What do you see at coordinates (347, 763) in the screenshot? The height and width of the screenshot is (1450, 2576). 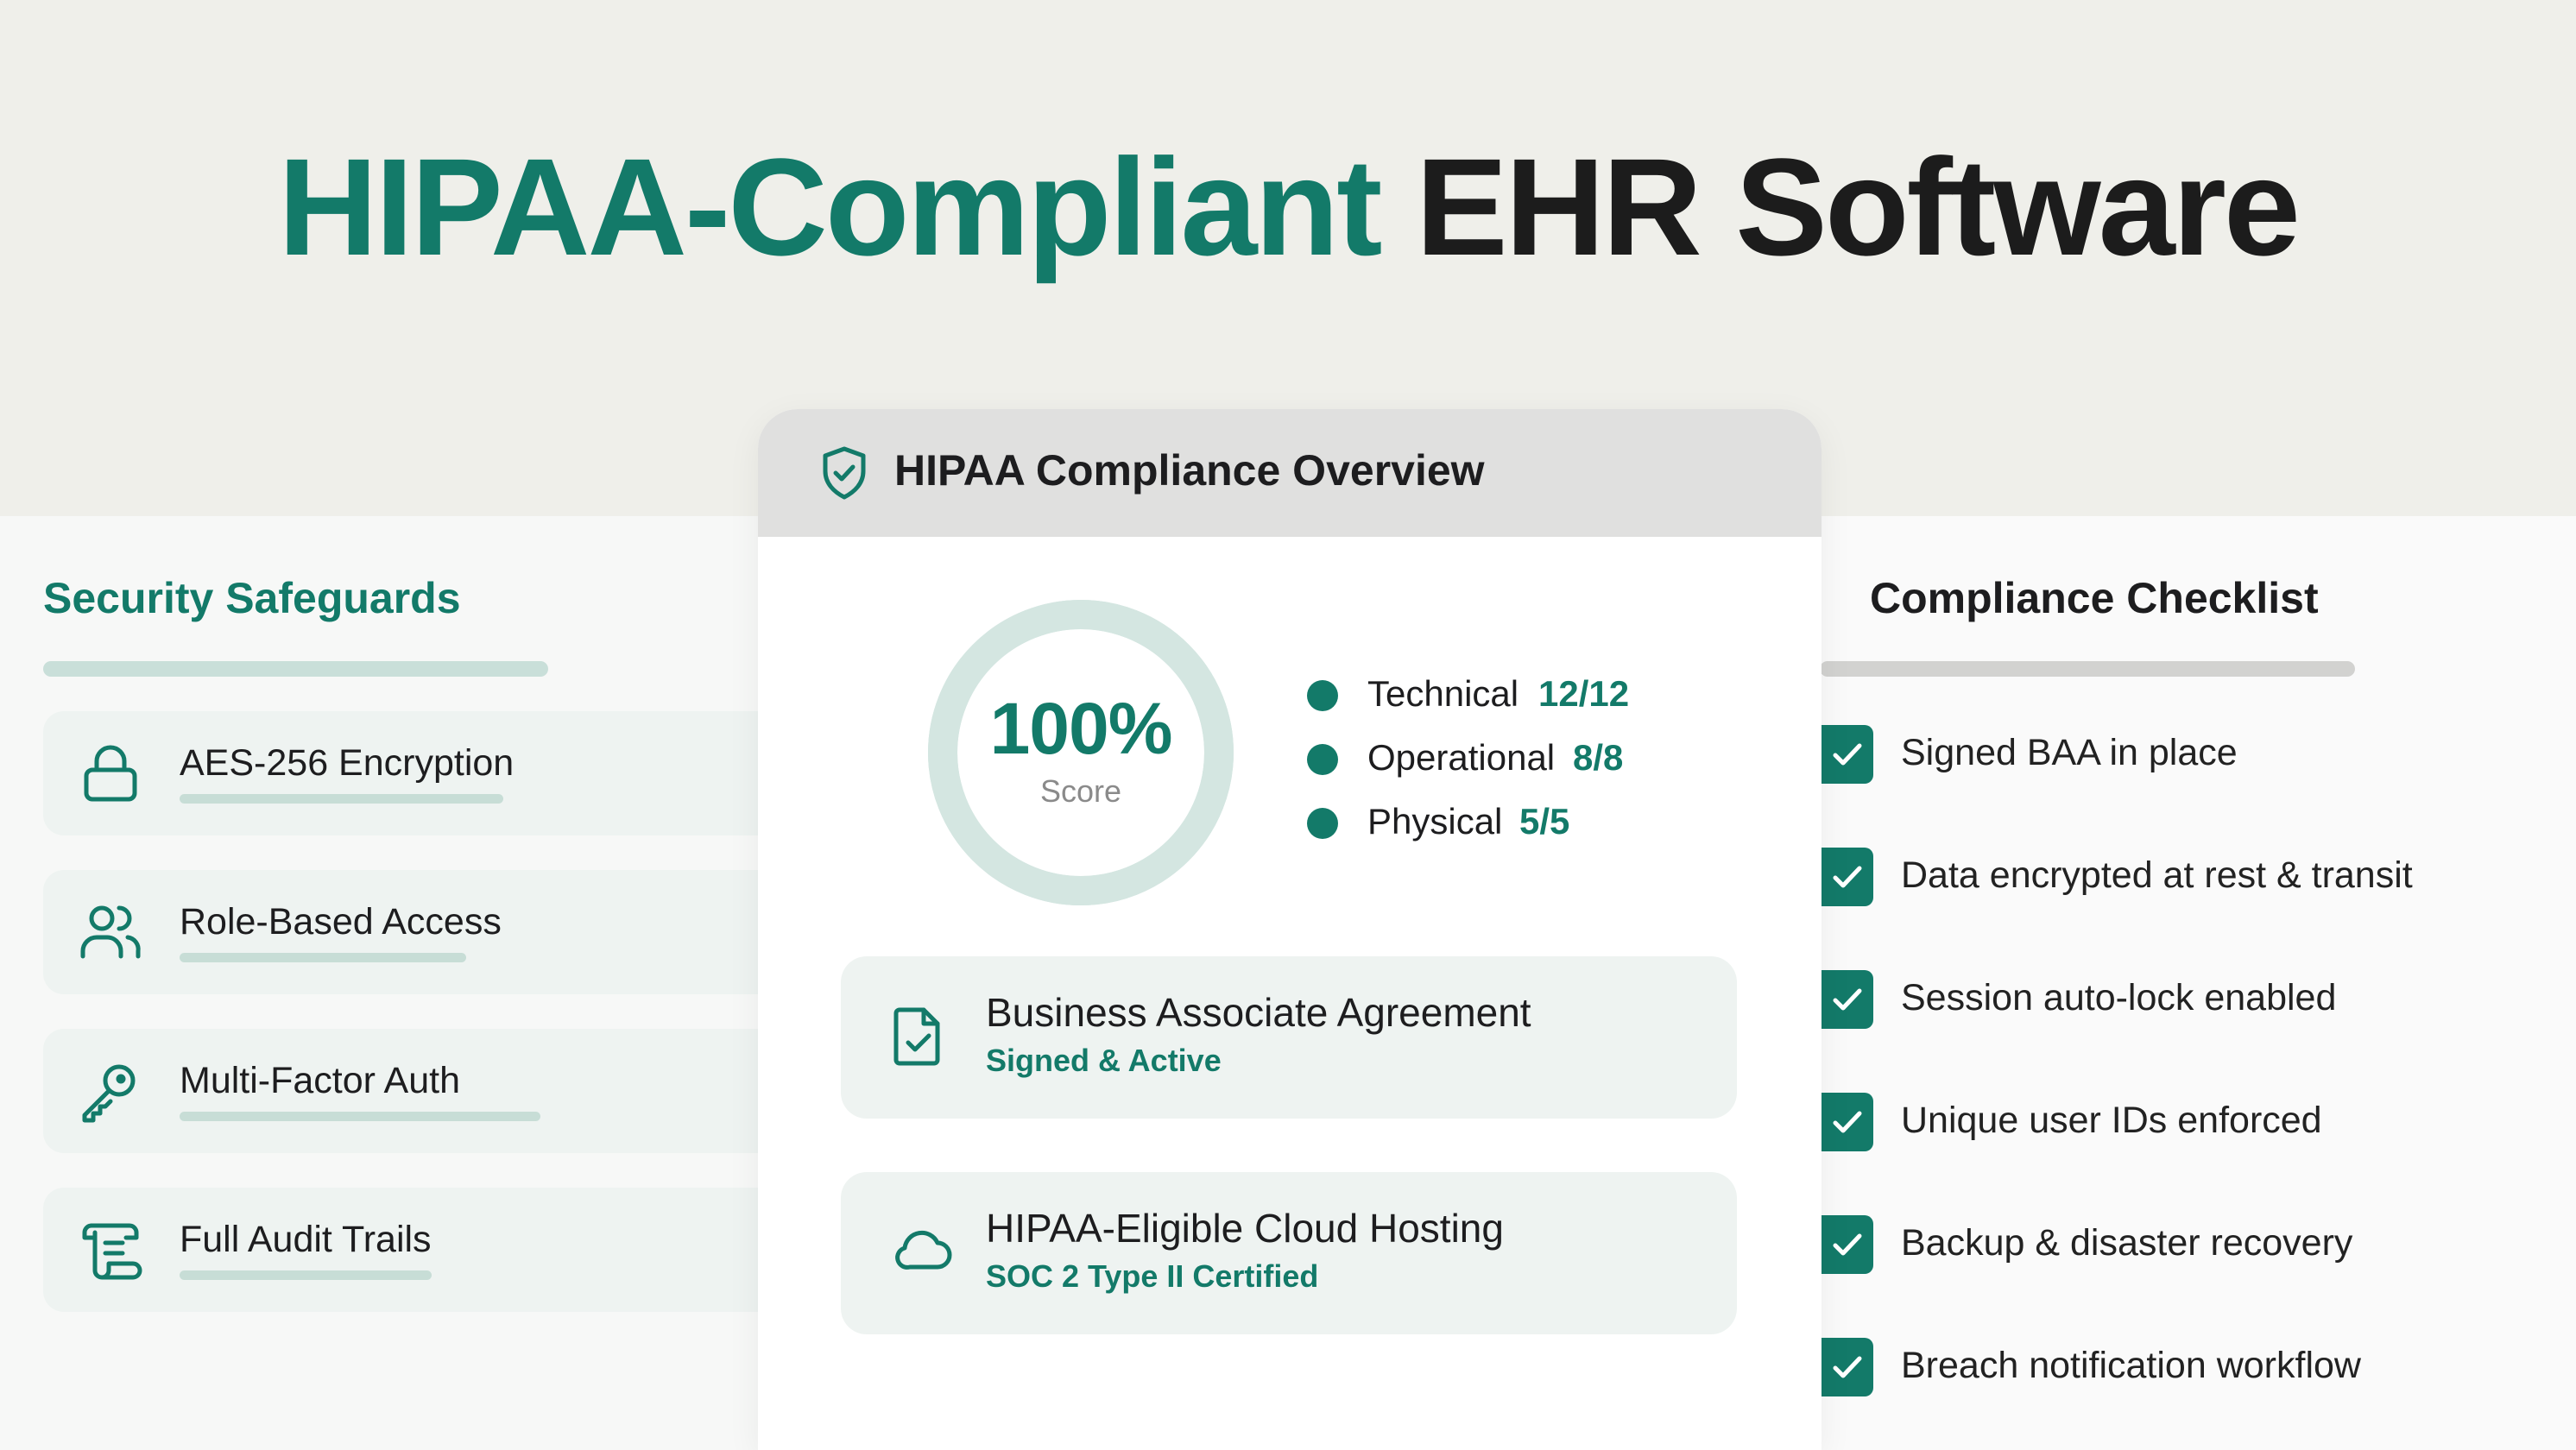 I see `safeguard-label: AES-256 Encryption` at bounding box center [347, 763].